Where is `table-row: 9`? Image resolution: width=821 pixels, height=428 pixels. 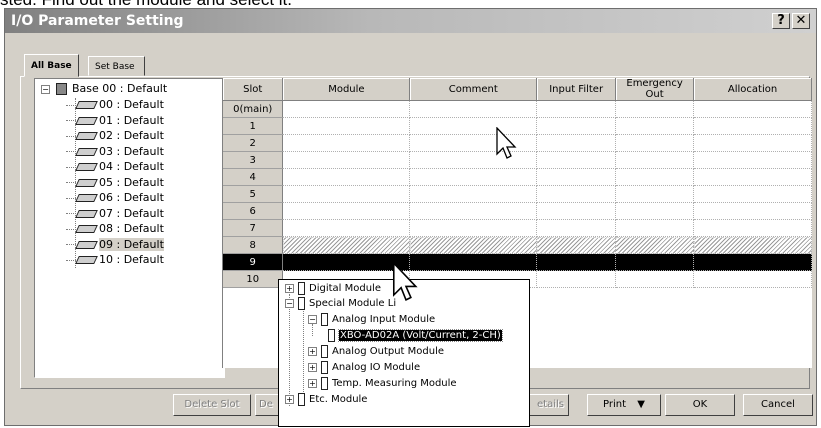
table-row: 9 is located at coordinates (517, 262).